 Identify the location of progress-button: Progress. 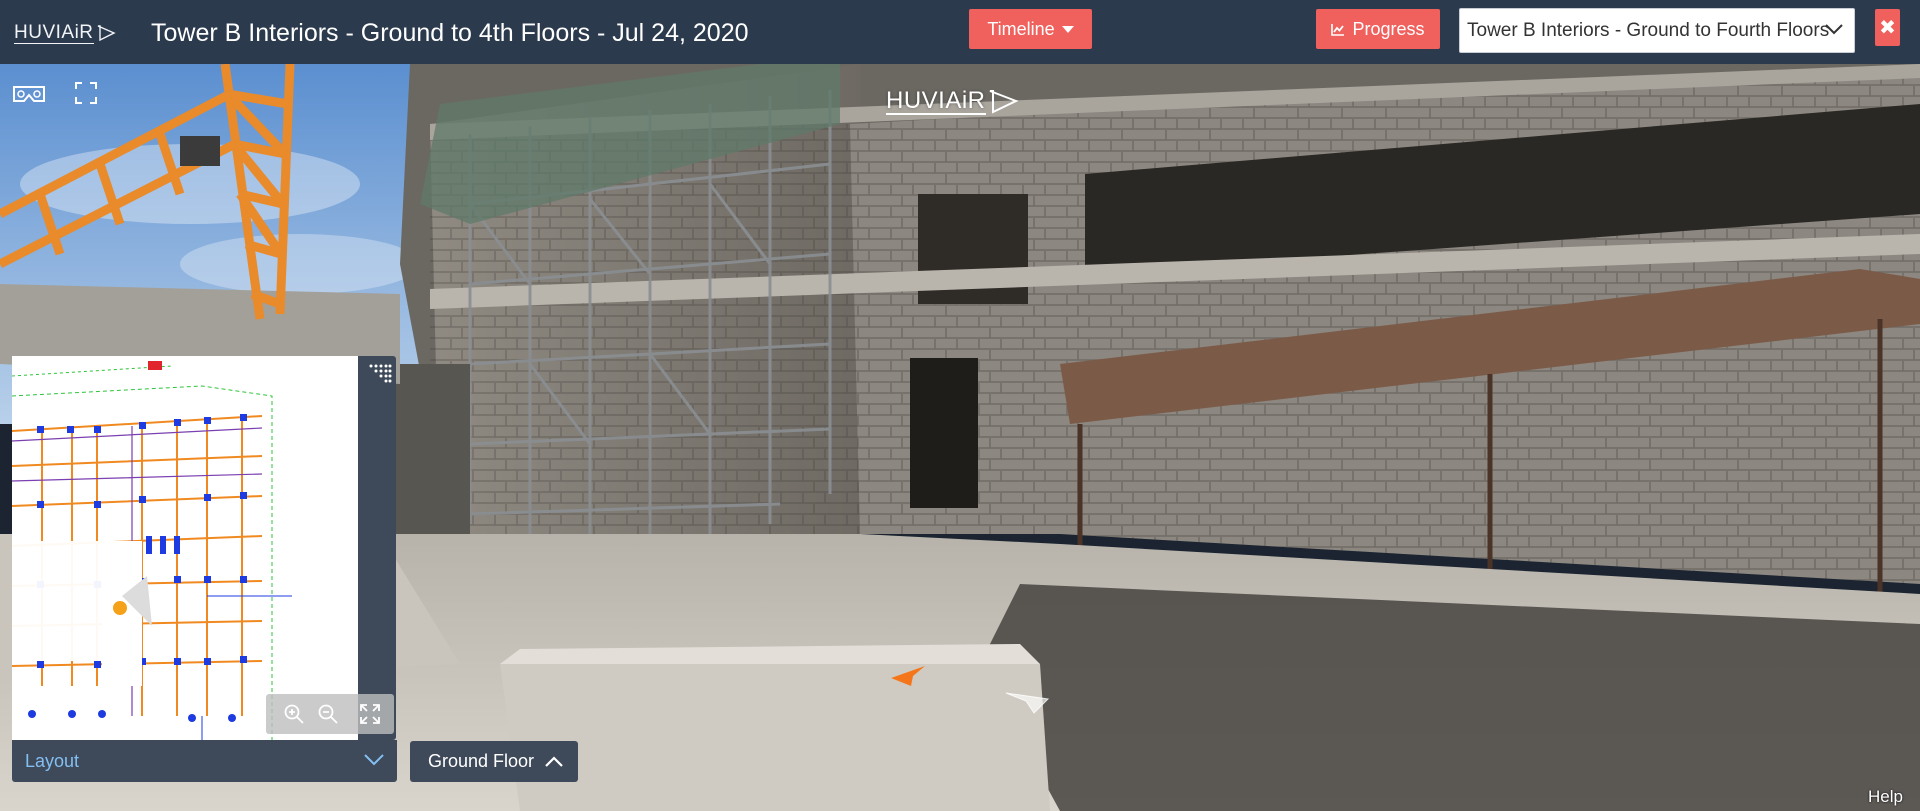
(1378, 29).